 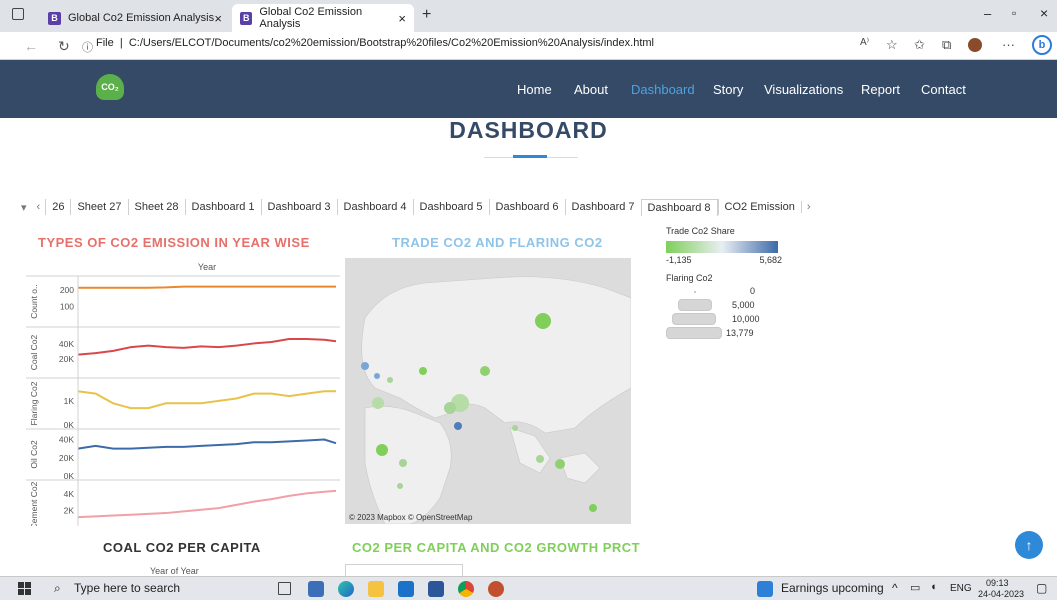 What do you see at coordinates (765, 589) in the screenshot?
I see `news-icon` at bounding box center [765, 589].